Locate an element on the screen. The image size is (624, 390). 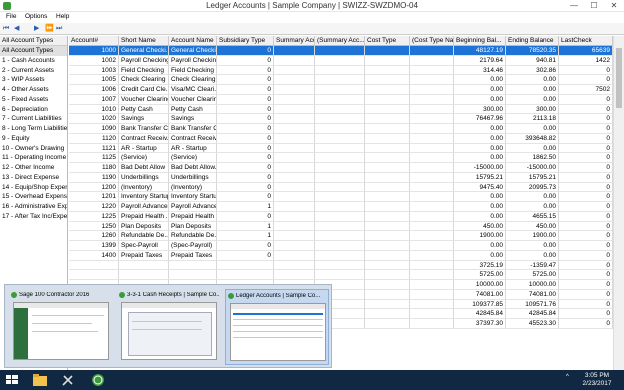
menu-file: File is located at coordinates (11, 16).